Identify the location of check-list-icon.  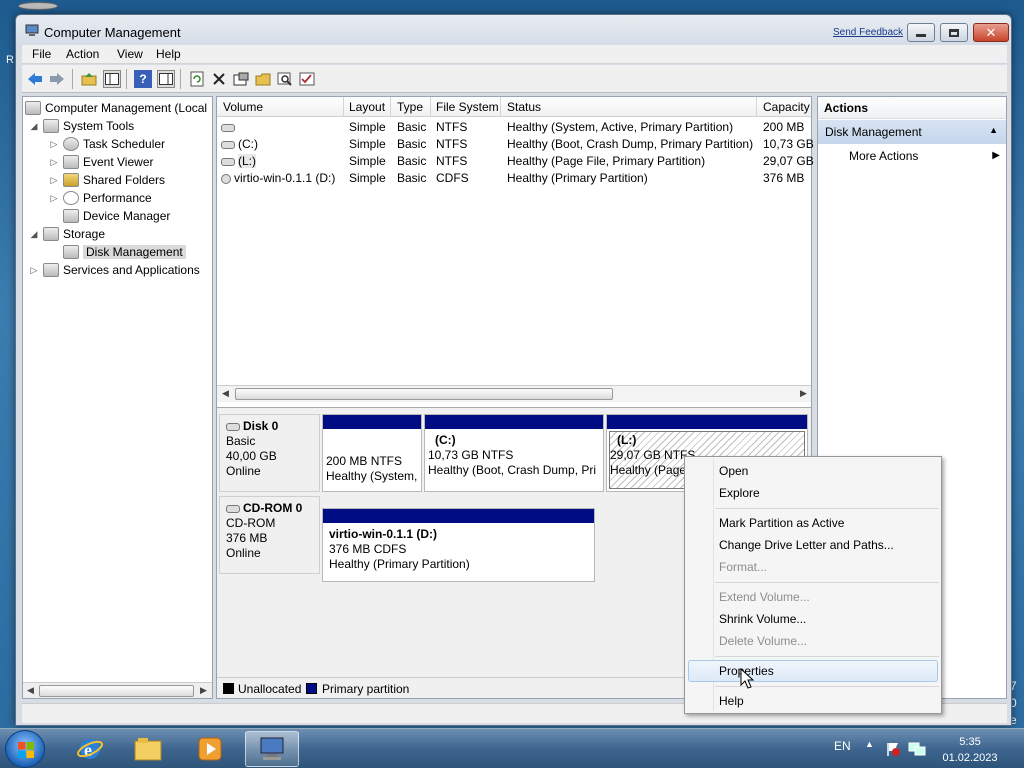
(307, 79).